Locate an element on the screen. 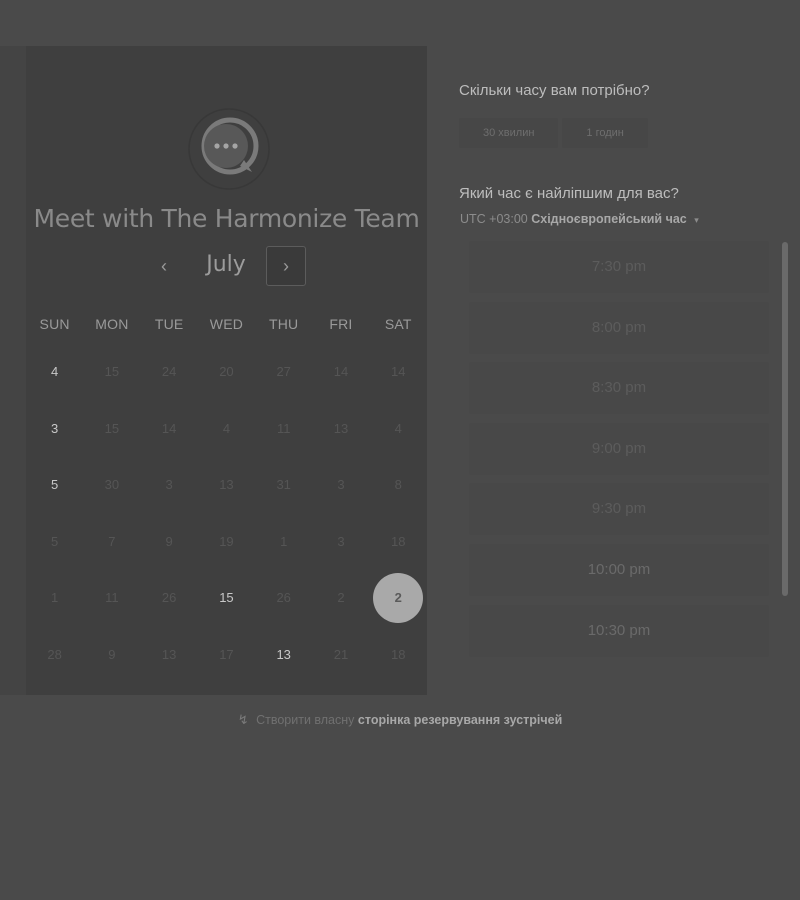 The width and height of the screenshot is (800, 900). time-slot-button: 8:30 pm is located at coordinates (619, 388).